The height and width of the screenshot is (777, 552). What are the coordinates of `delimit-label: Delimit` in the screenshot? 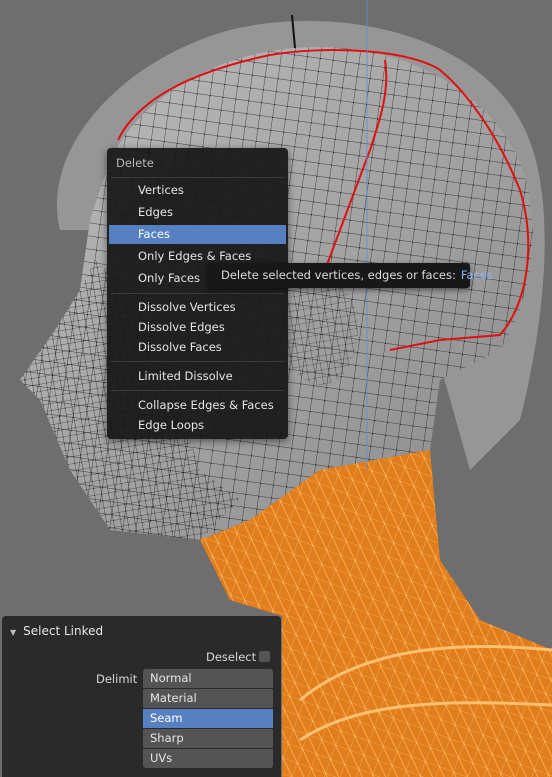 It's located at (117, 679).